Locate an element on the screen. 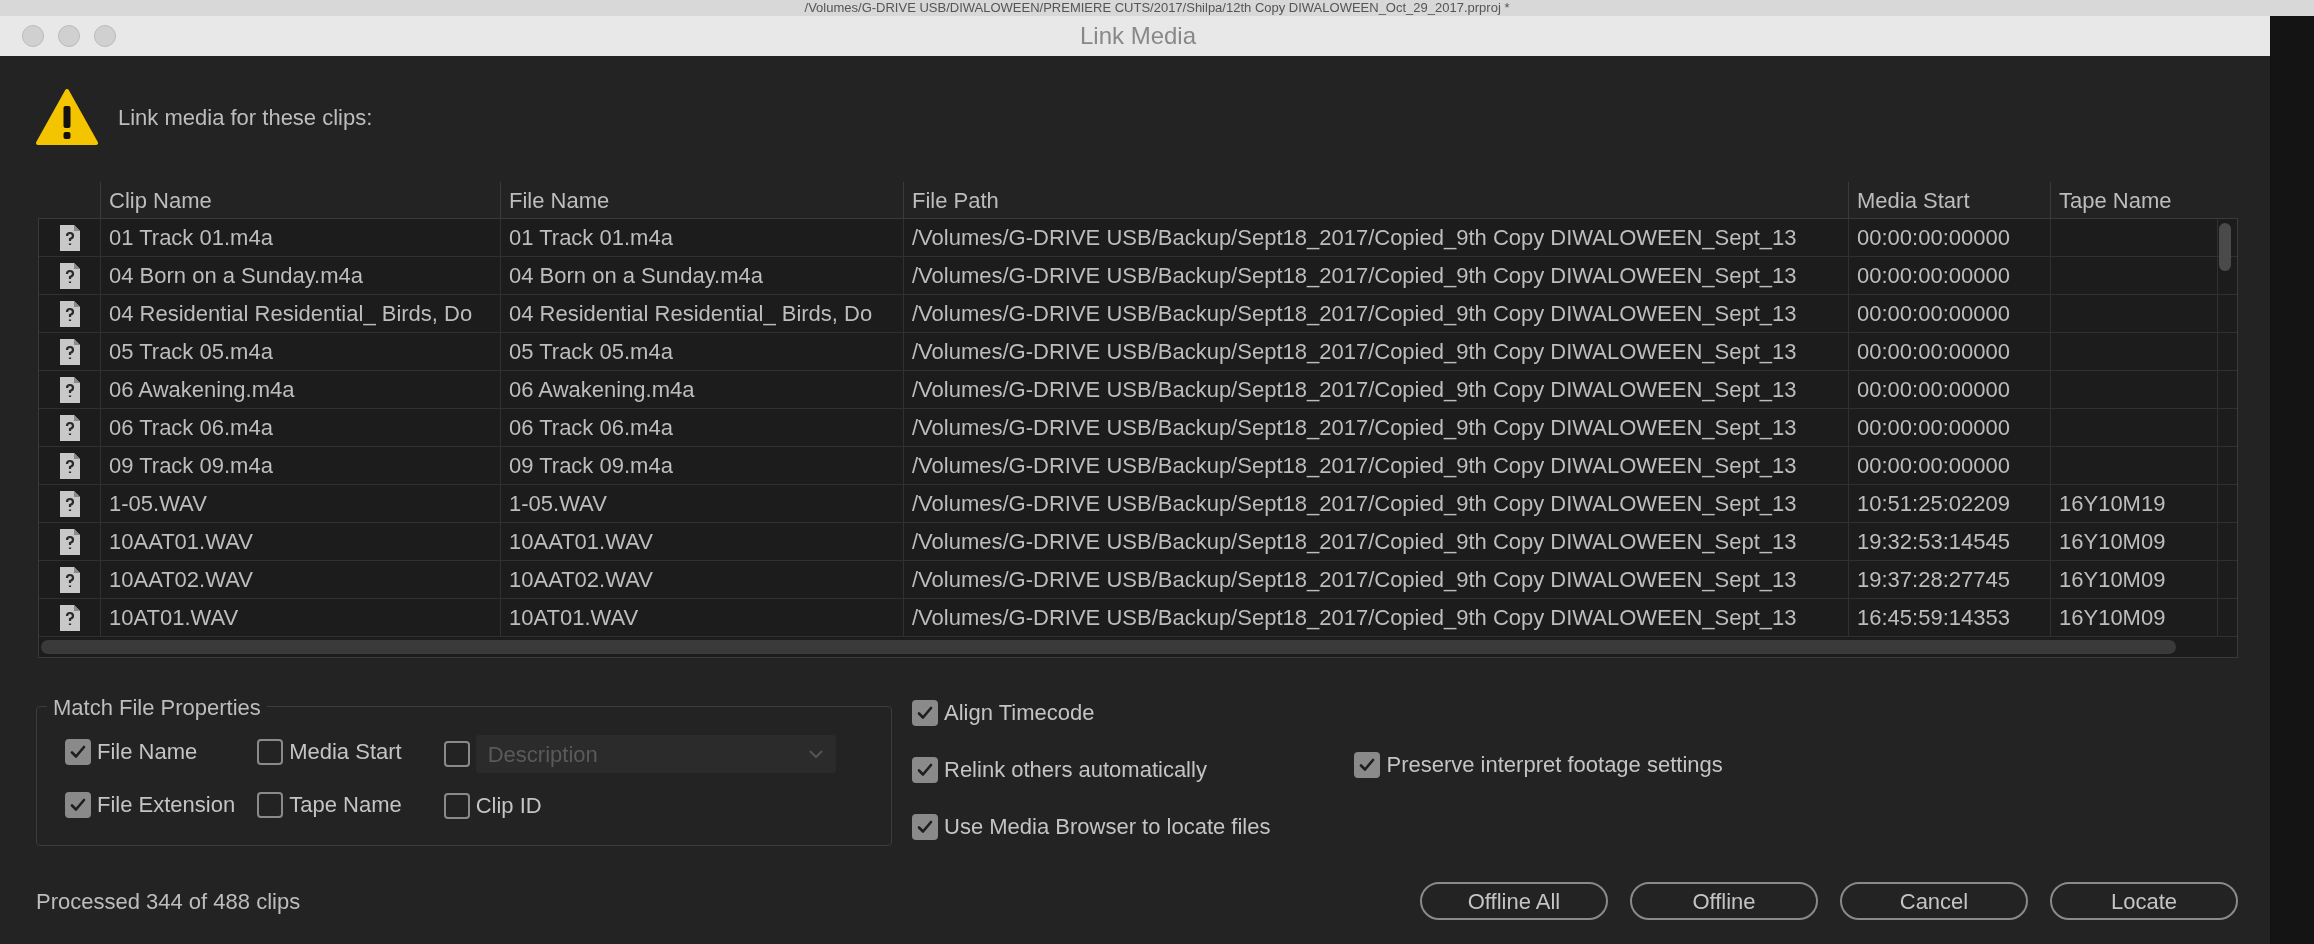  checkbox-label: Align Timecode is located at coordinates (1019, 713).